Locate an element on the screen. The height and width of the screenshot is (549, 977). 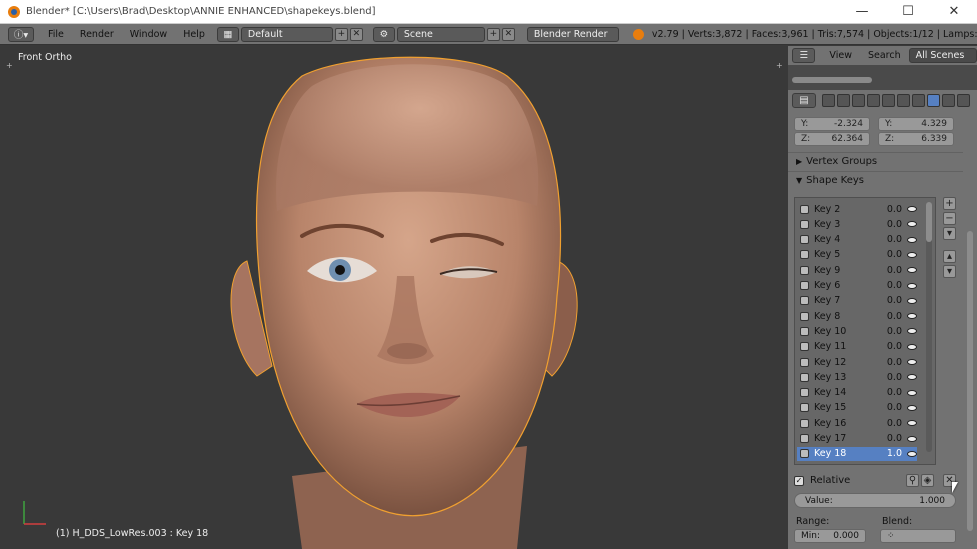
maximize-button: ☐ is located at coordinates (908, 12).